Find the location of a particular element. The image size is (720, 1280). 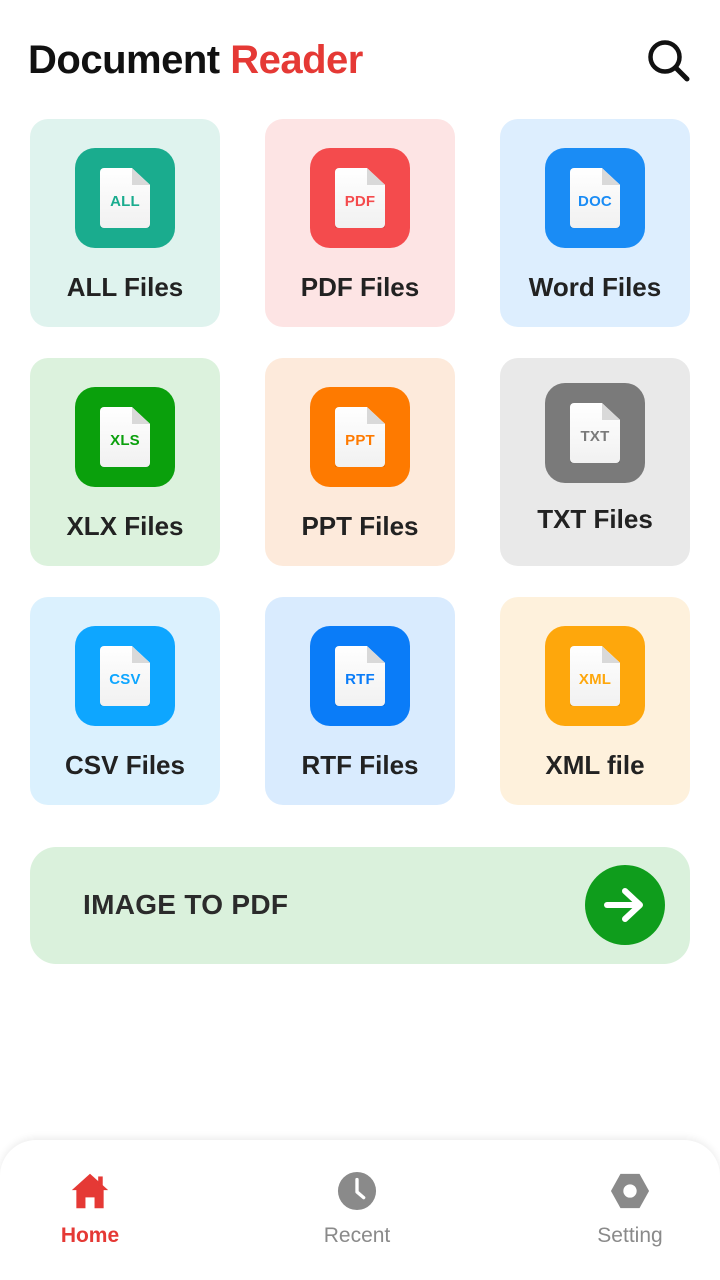

document-icon: DOC is located at coordinates (595, 198).